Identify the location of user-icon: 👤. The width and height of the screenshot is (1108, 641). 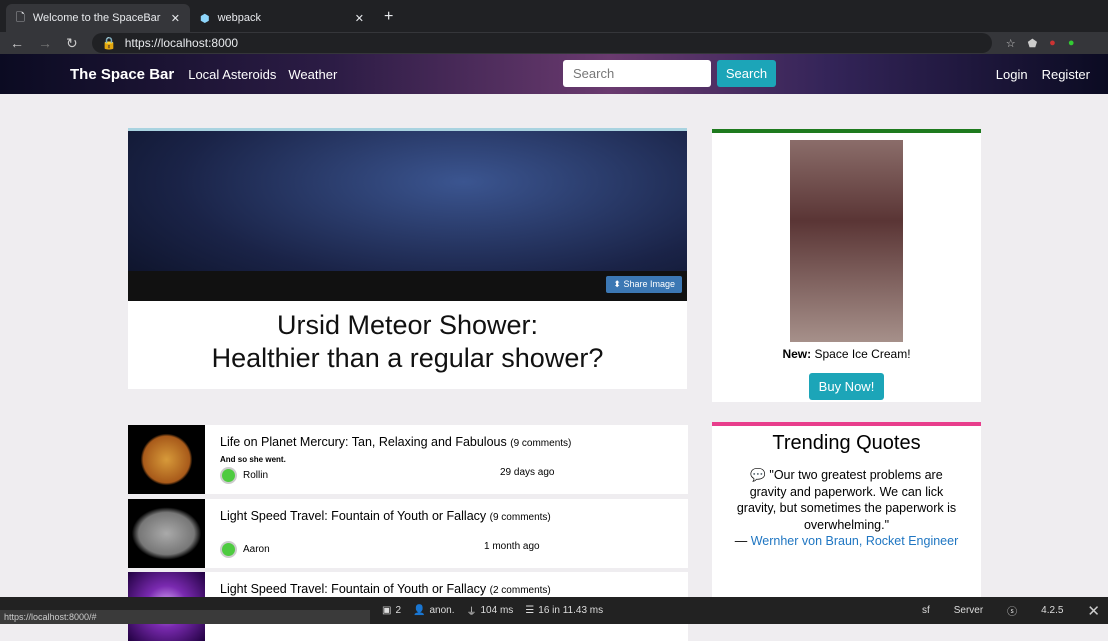
(419, 610).